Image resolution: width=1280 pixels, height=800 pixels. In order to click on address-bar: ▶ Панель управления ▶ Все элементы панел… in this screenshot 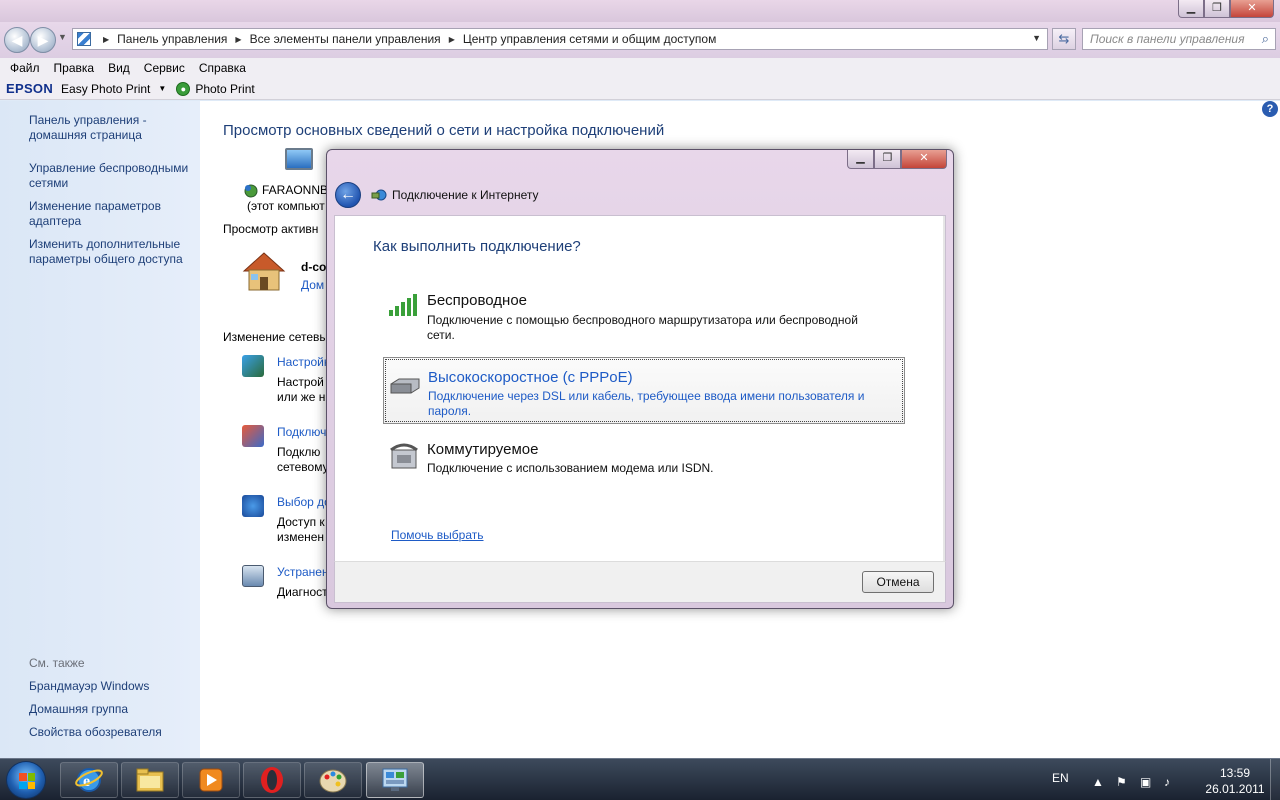, I will do `click(560, 39)`.